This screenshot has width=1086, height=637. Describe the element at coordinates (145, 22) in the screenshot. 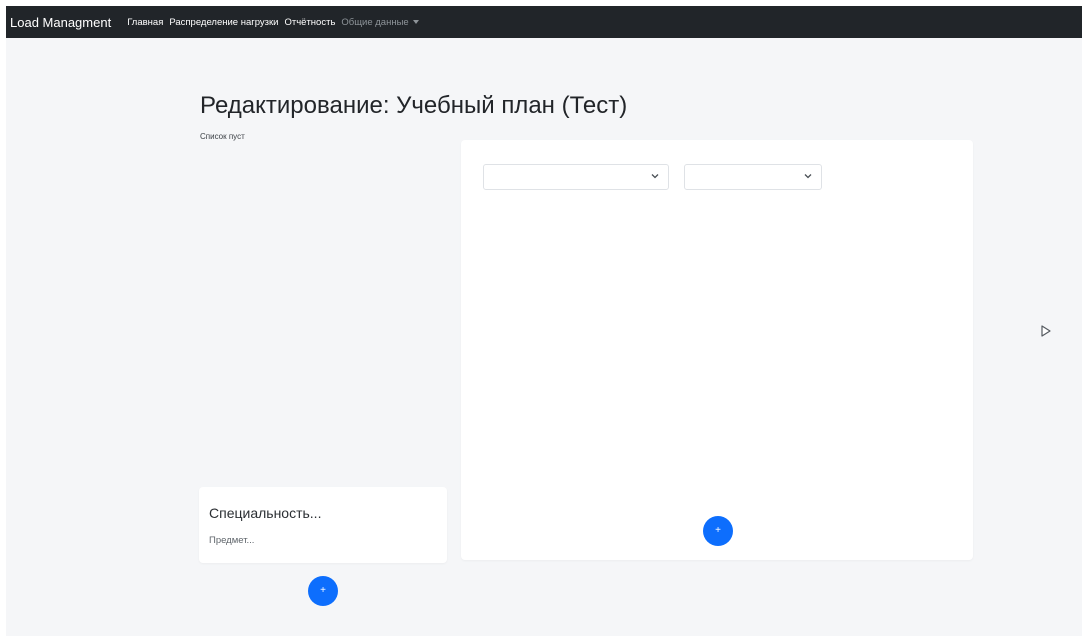

I see `nav-link-home: Главная` at that location.